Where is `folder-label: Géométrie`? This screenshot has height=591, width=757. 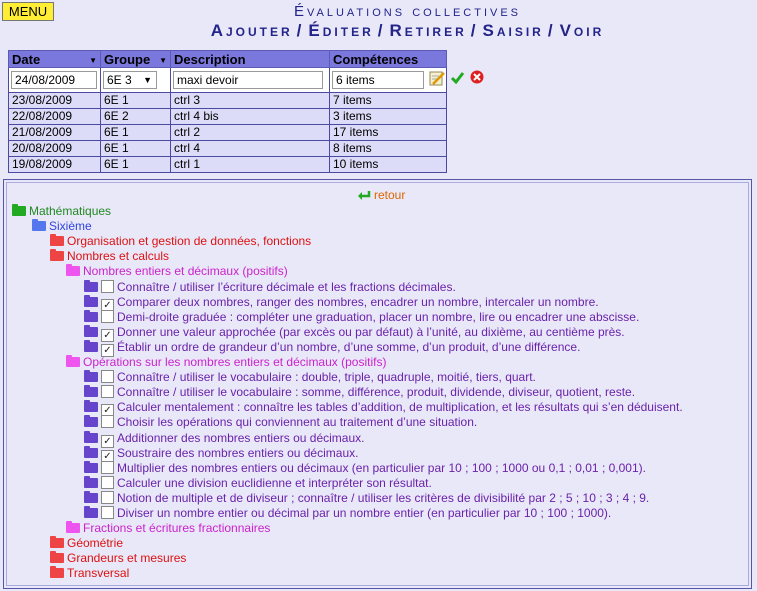
folder-label: Géométrie is located at coordinates (95, 543).